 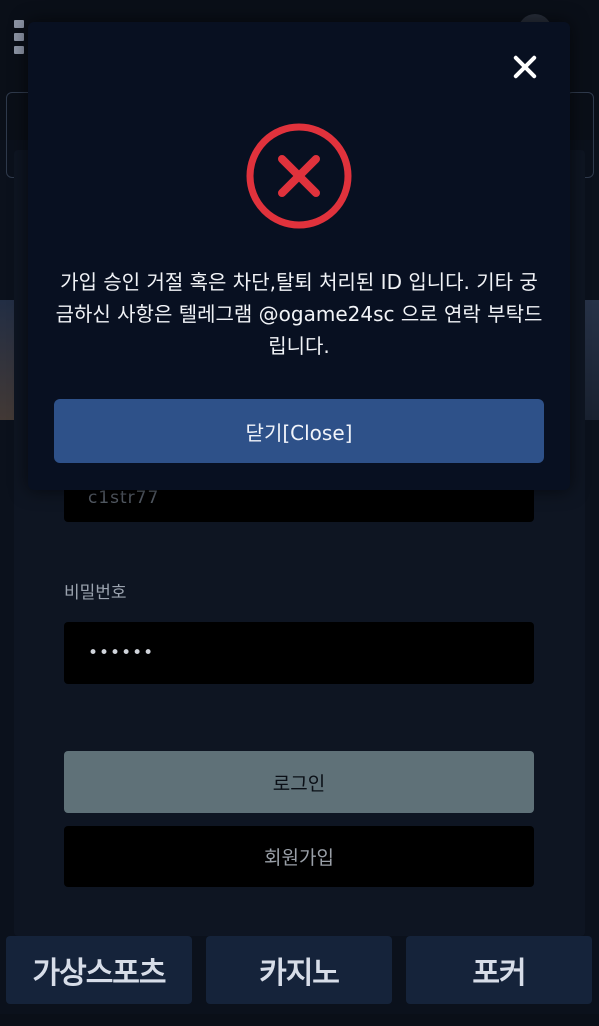 What do you see at coordinates (299, 782) in the screenshot?
I see `login-button: 로그인` at bounding box center [299, 782].